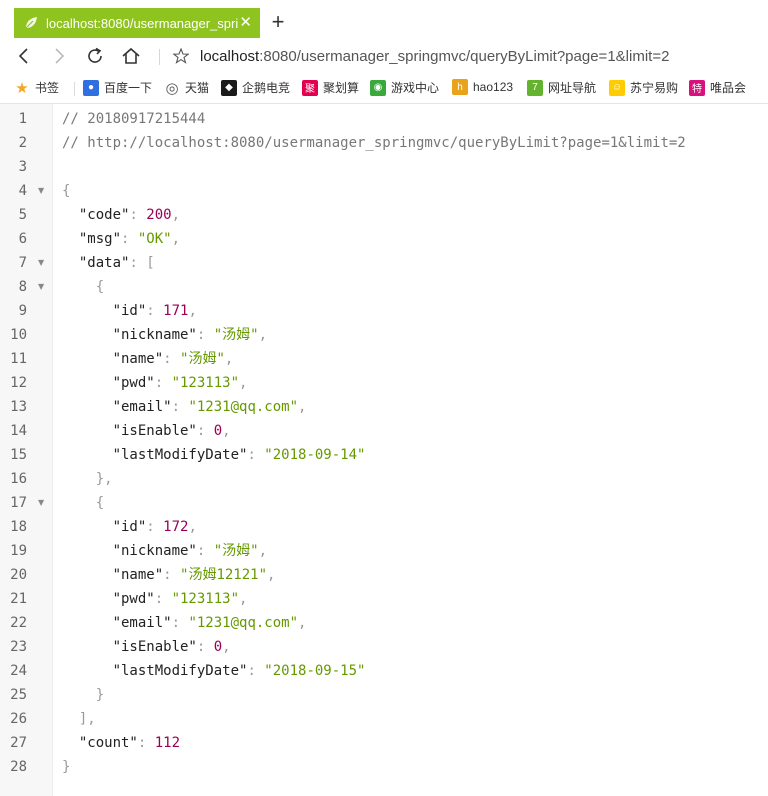 This screenshot has width=768, height=796. I want to click on line-number: 24, so click(18, 671).